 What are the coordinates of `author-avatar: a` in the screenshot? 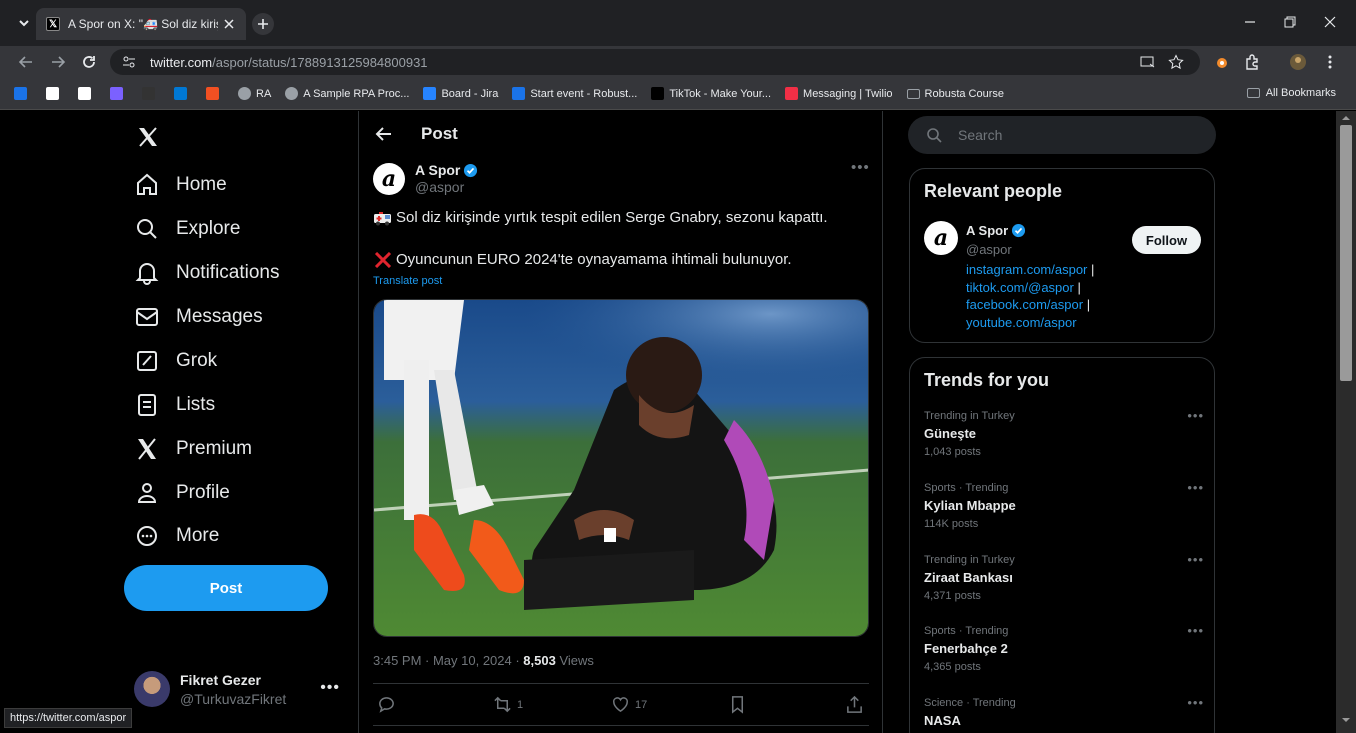 It's located at (389, 179).